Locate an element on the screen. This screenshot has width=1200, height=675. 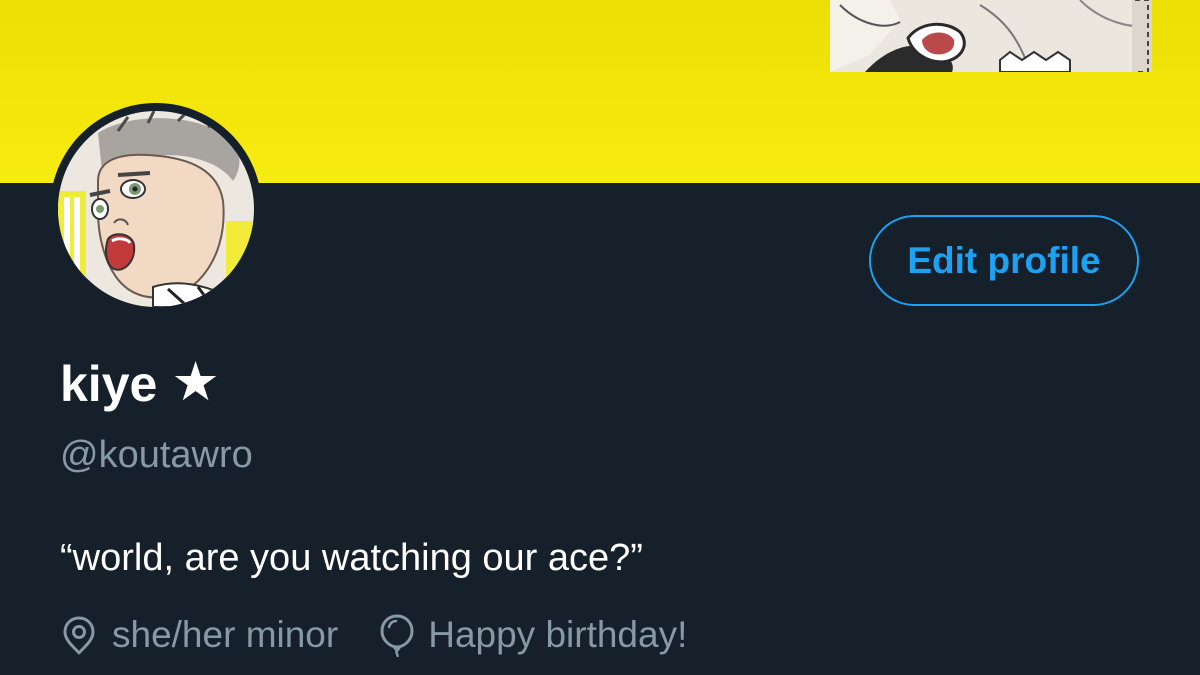
banner-artwork-image is located at coordinates (991, 36).